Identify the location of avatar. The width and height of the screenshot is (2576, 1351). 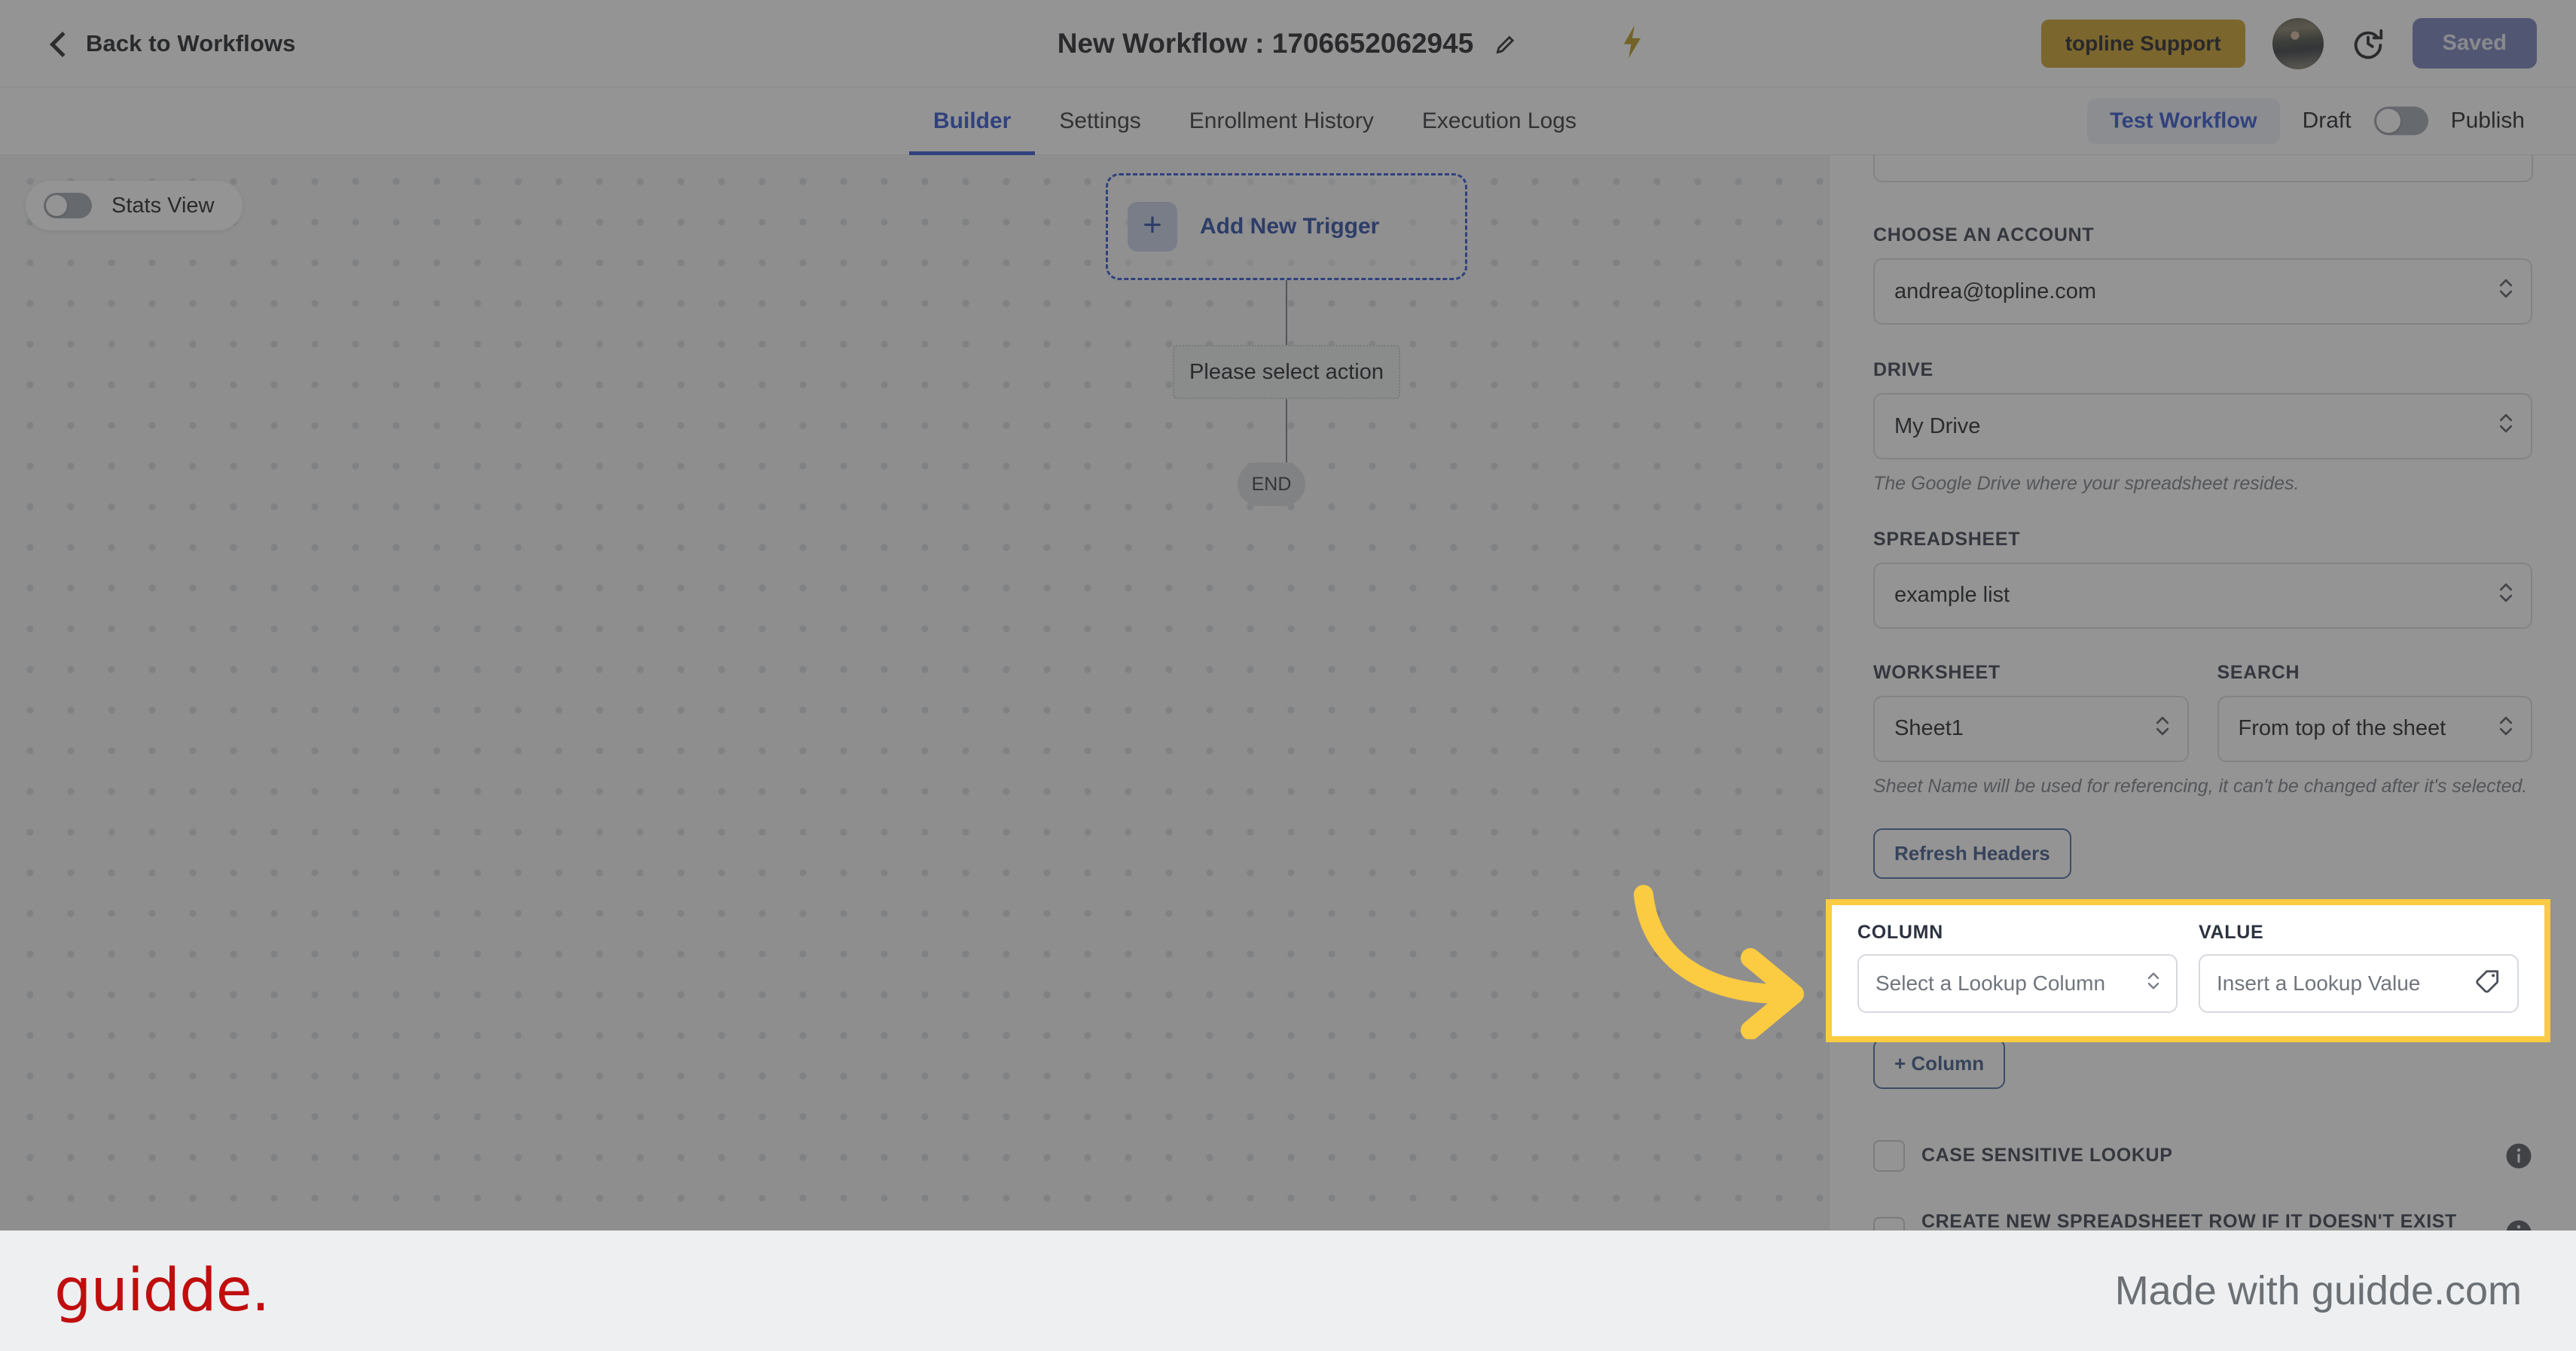
(2298, 43).